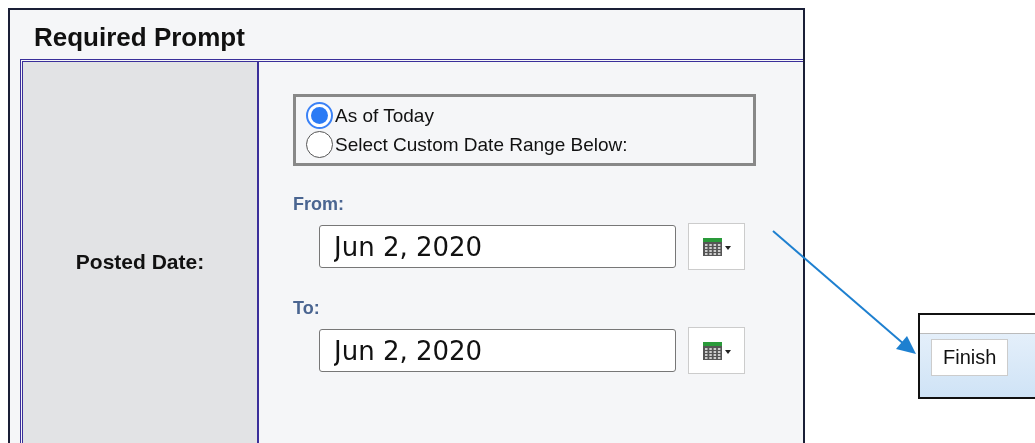 The width and height of the screenshot is (1035, 443). Describe the element at coordinates (524, 115) in the screenshot. I see `radio-option: As of Today` at that location.